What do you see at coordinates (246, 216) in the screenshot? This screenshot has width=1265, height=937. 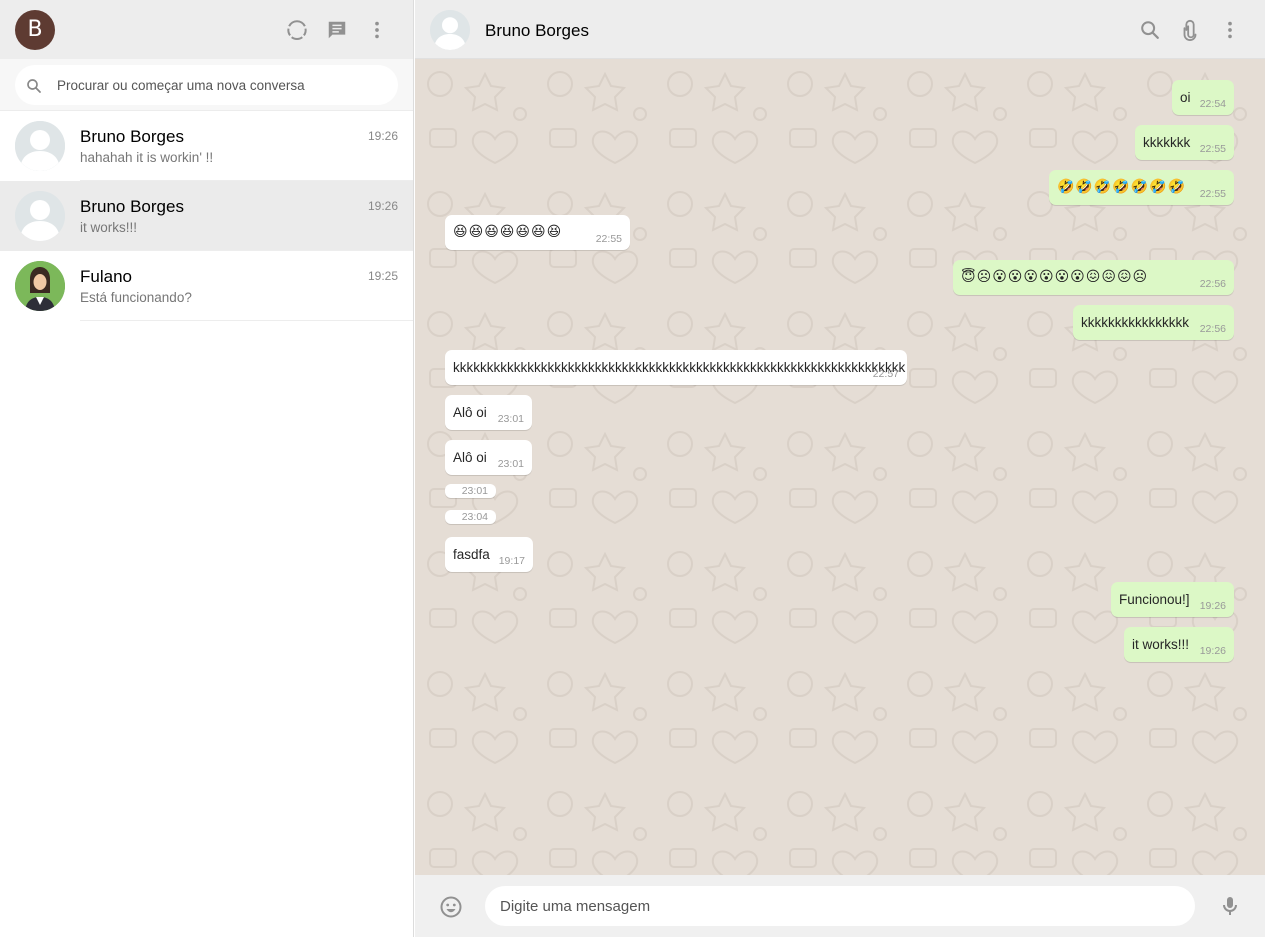 I see `chat-info: Bruno Borges 19:26 it works!!!` at bounding box center [246, 216].